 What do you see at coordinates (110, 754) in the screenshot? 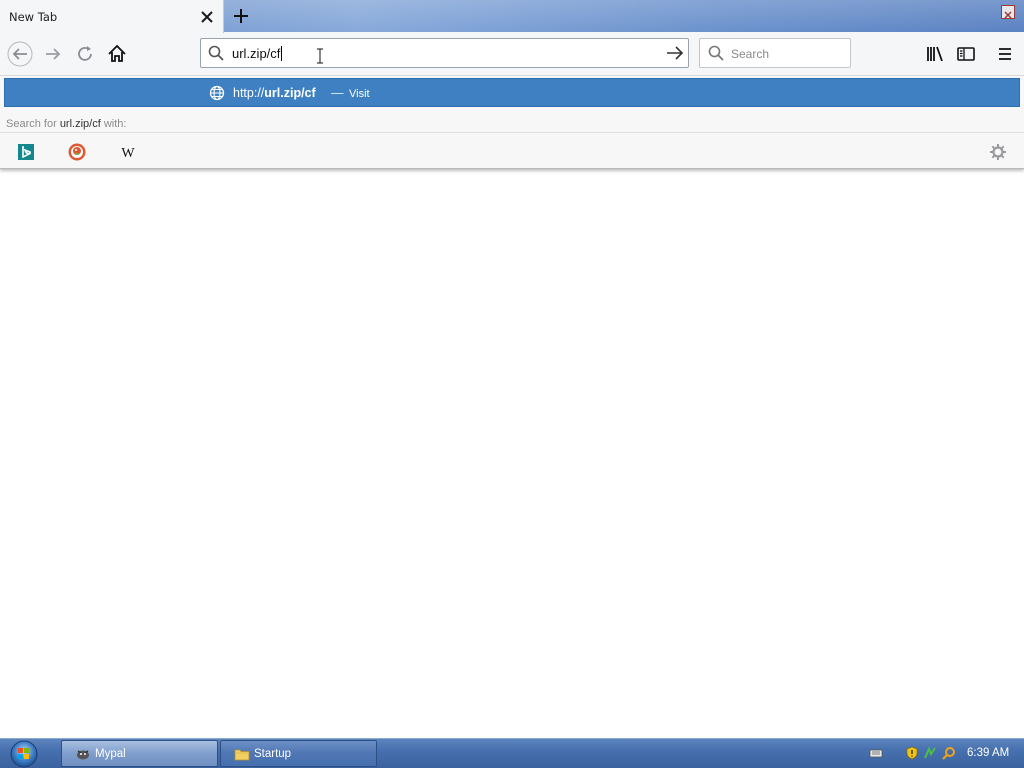
I see `taskbar-app-label: Mypal` at bounding box center [110, 754].